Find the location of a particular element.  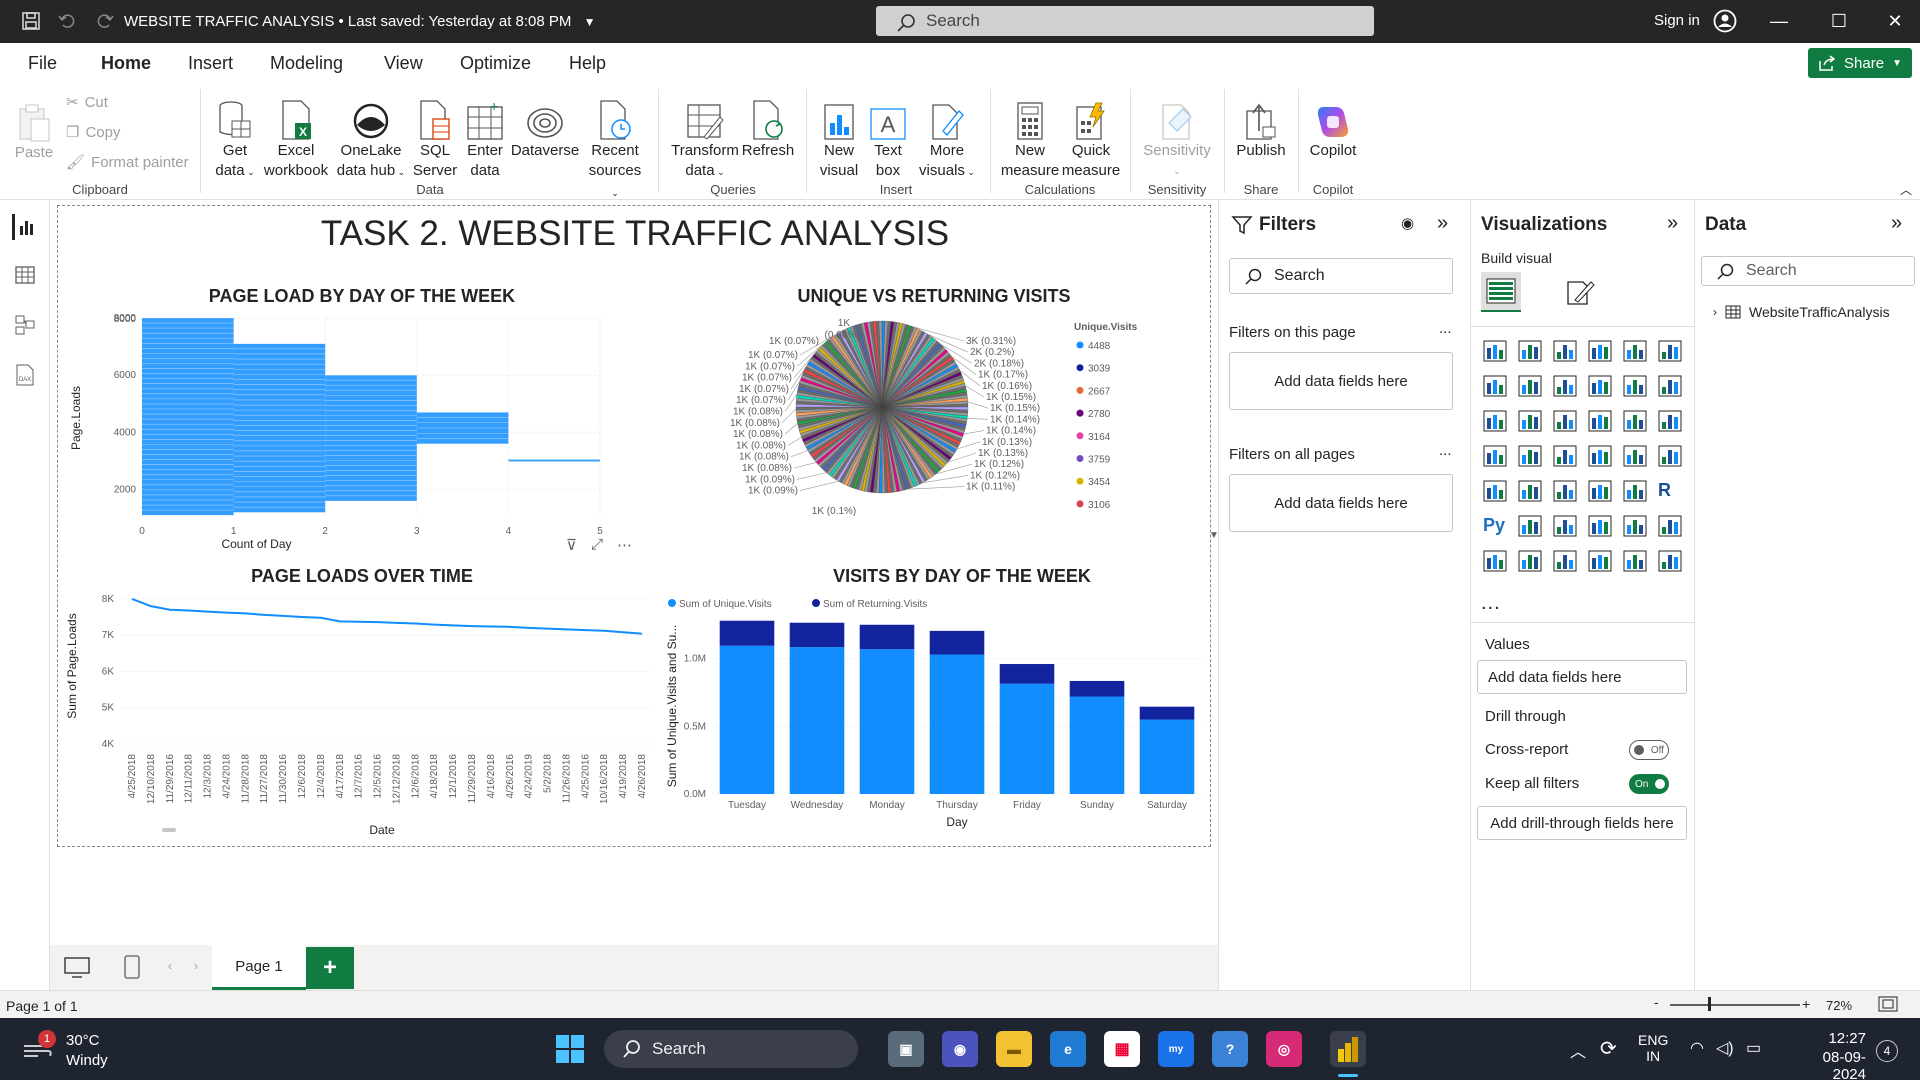

new-measure-button: New measure is located at coordinates (1030, 137).